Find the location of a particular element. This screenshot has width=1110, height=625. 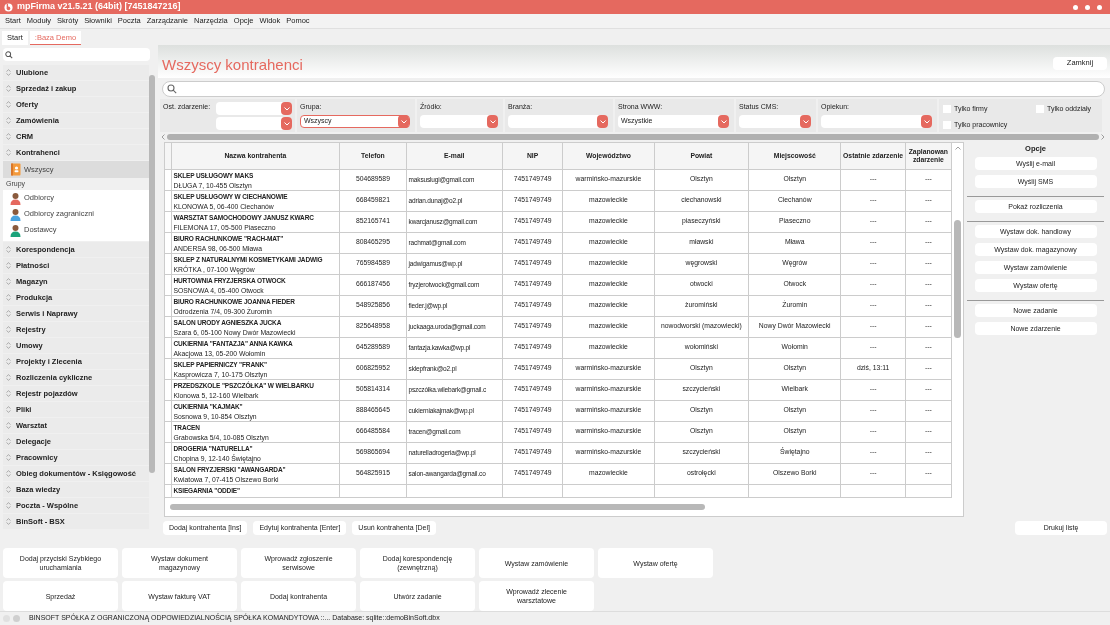

chevron-left-icon is located at coordinates (163, 136).